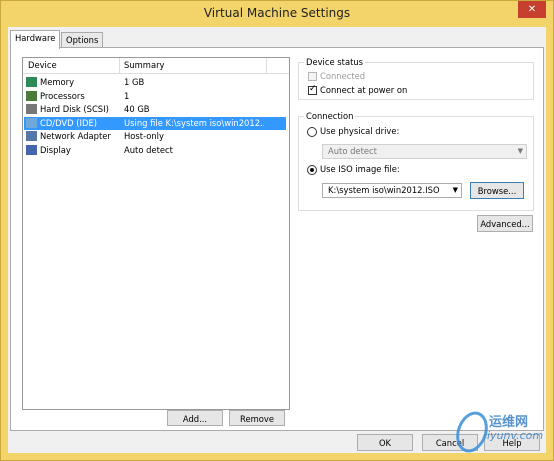  What do you see at coordinates (127, 95) in the screenshot?
I see `device-summary: 1` at bounding box center [127, 95].